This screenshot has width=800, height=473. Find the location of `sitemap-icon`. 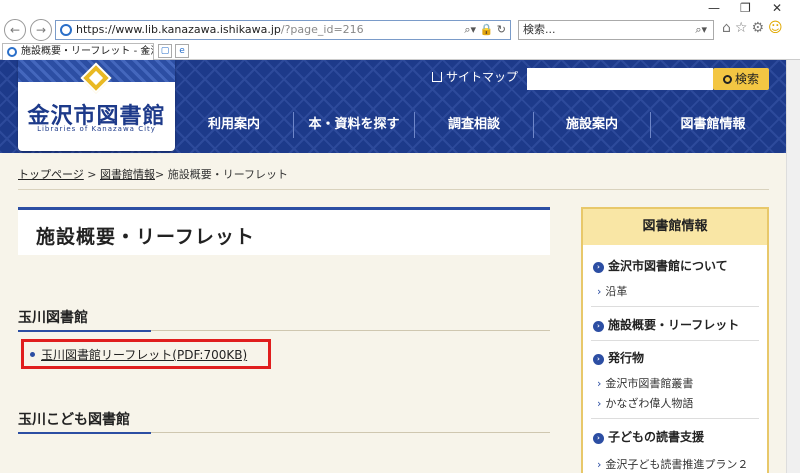

sitemap-icon is located at coordinates (437, 77).